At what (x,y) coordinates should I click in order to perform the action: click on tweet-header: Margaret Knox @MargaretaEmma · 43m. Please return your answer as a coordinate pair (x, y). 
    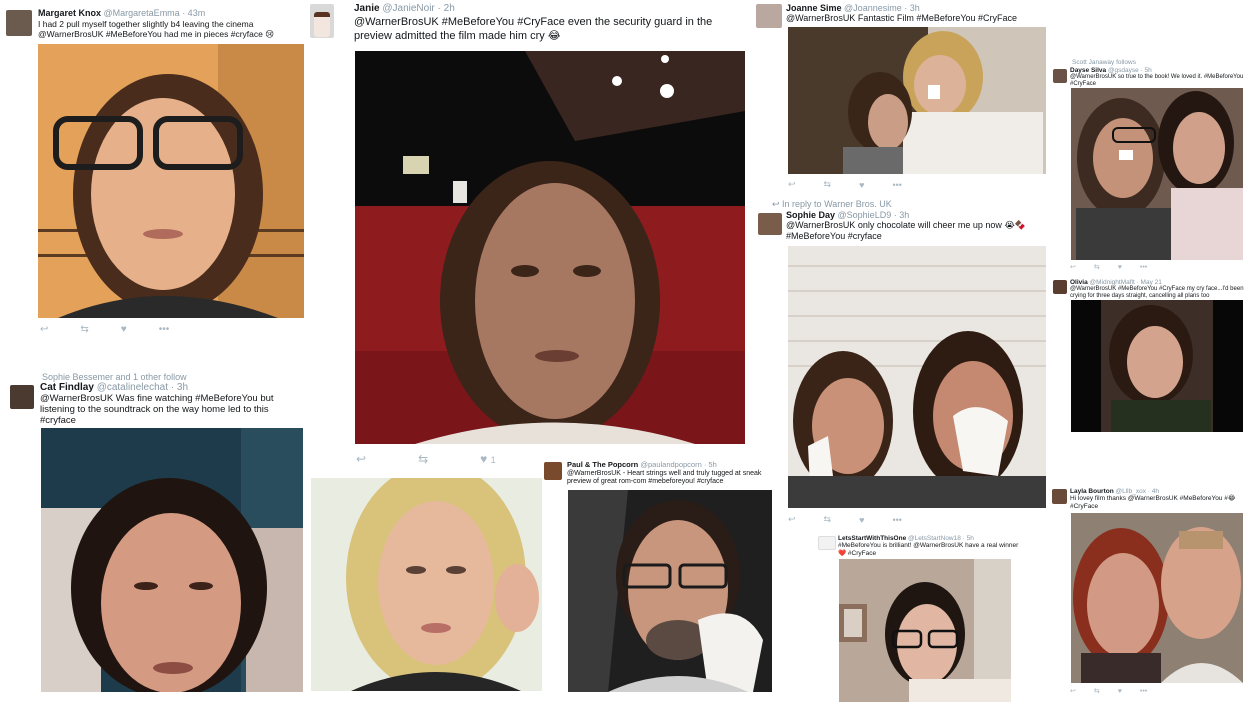
    Looking at the image, I should click on (121, 13).